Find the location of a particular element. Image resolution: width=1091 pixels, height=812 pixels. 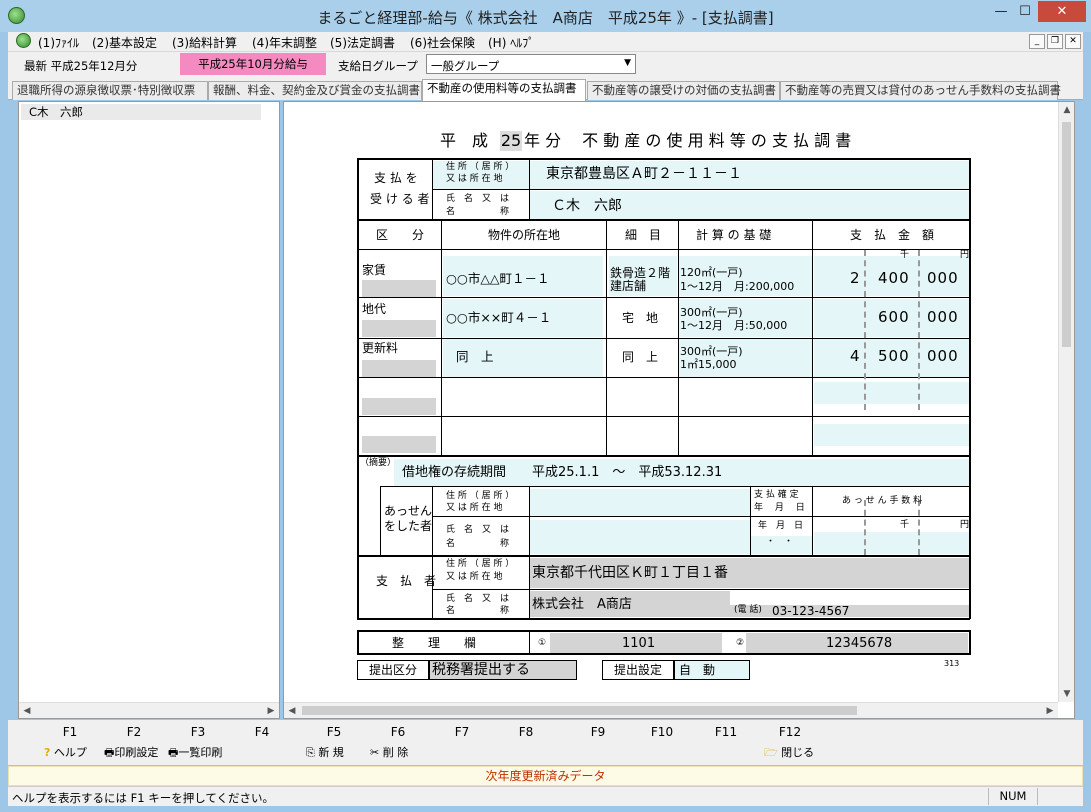

phone-field: 03-123-4567 is located at coordinates (810, 611).